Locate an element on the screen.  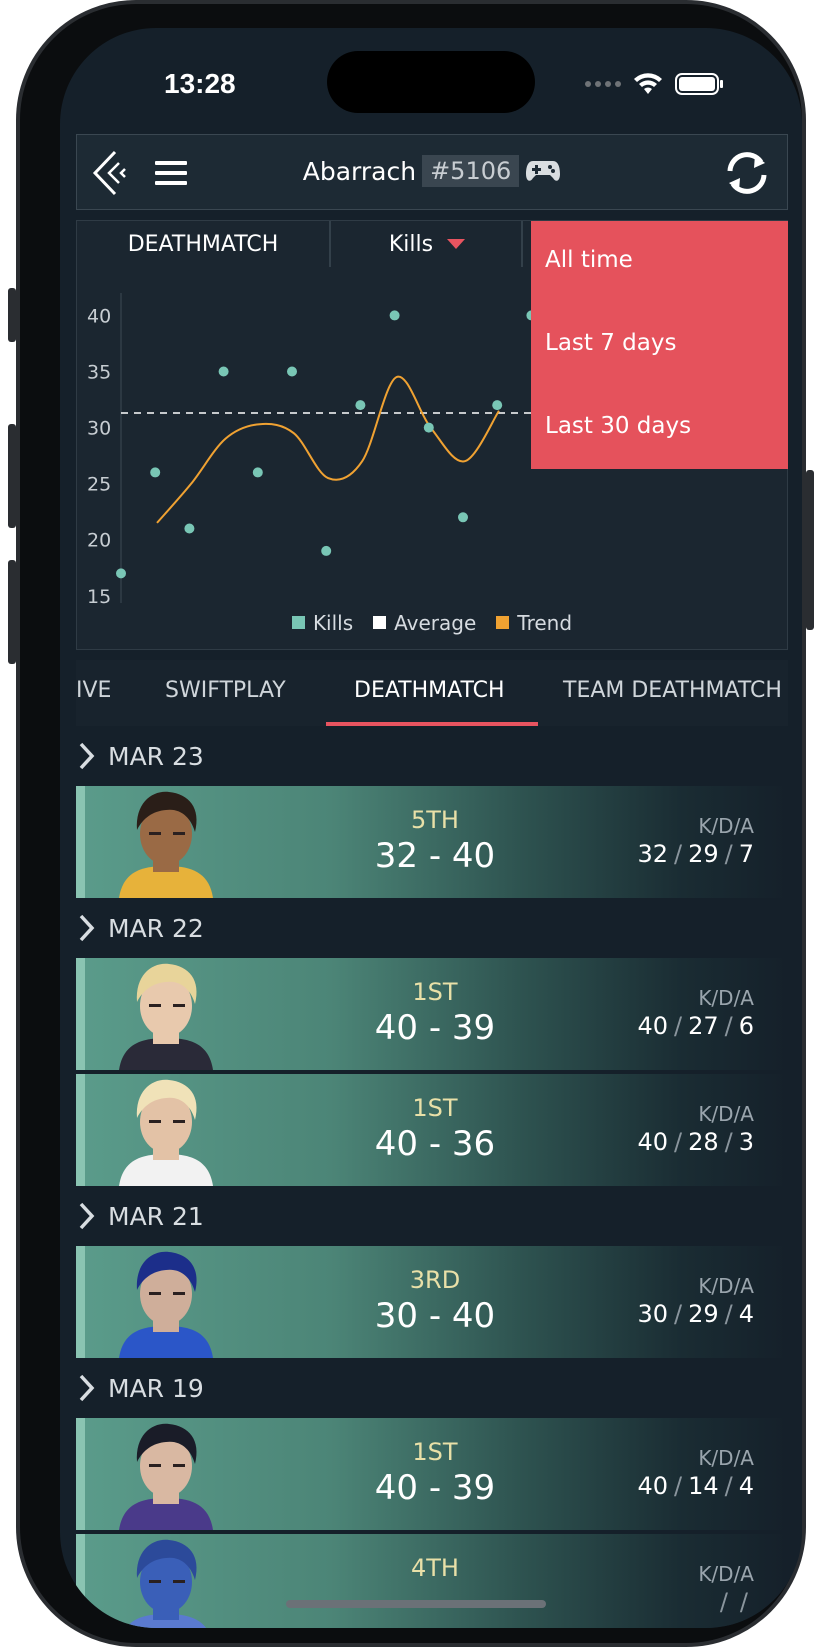
match-placement: 3RD is located at coordinates (435, 1280).